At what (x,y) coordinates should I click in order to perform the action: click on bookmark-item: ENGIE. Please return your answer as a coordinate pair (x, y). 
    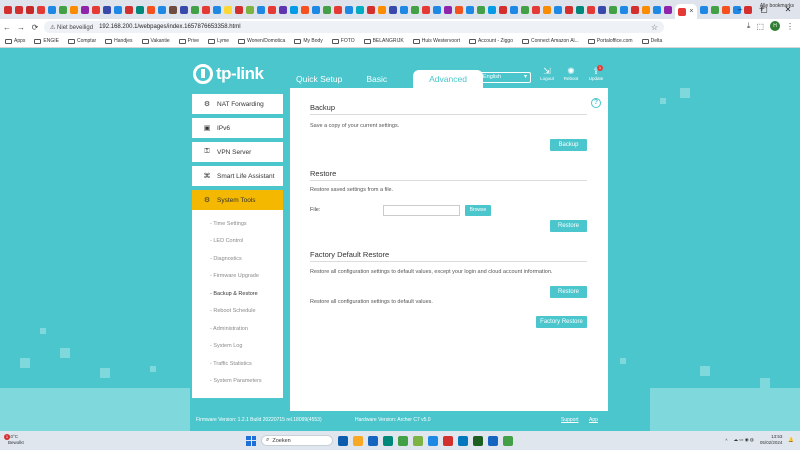
    Looking at the image, I should click on (46, 41).